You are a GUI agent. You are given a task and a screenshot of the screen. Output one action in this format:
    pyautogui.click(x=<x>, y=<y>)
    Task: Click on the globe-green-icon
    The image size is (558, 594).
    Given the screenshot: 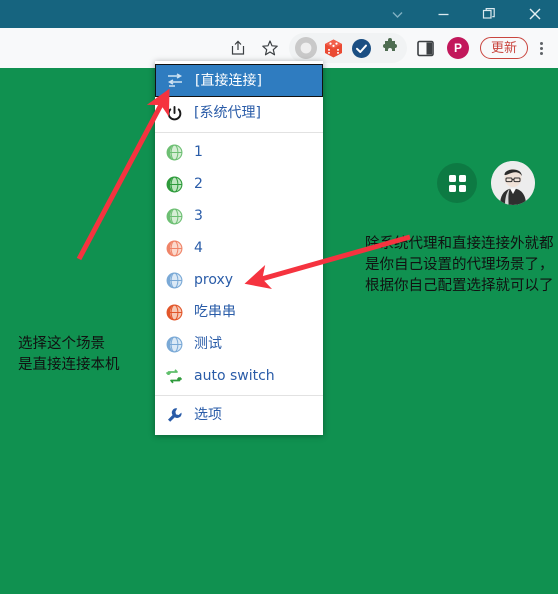 What is the action you would take?
    pyautogui.click(x=174, y=184)
    